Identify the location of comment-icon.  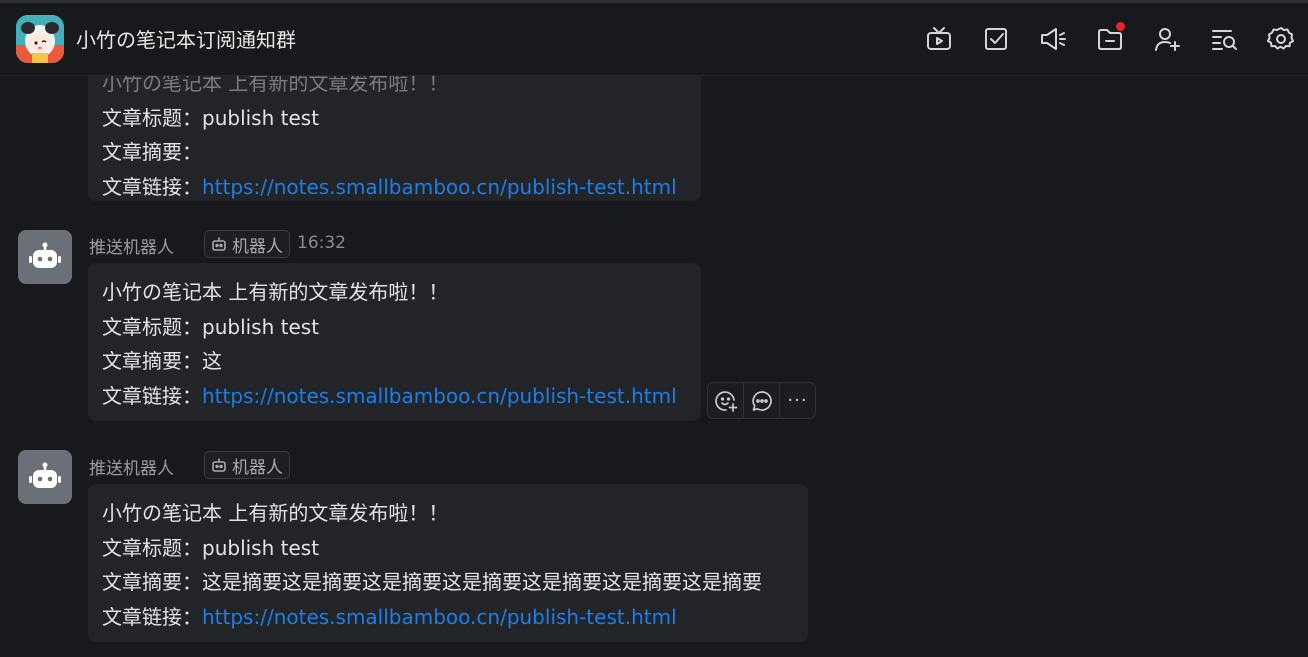
(761, 400).